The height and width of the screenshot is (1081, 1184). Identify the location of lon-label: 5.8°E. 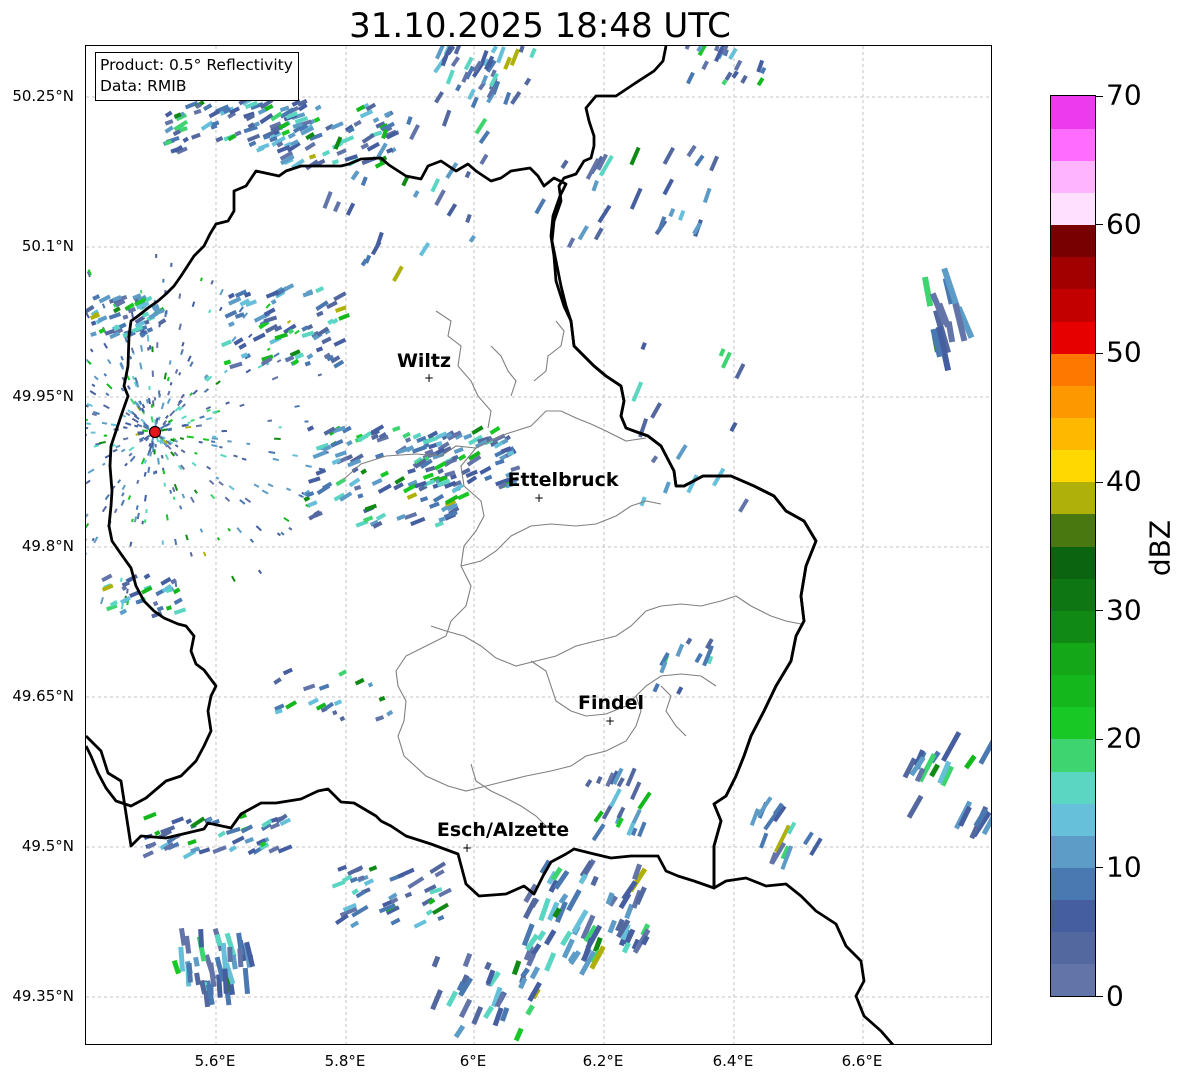
(345, 1061).